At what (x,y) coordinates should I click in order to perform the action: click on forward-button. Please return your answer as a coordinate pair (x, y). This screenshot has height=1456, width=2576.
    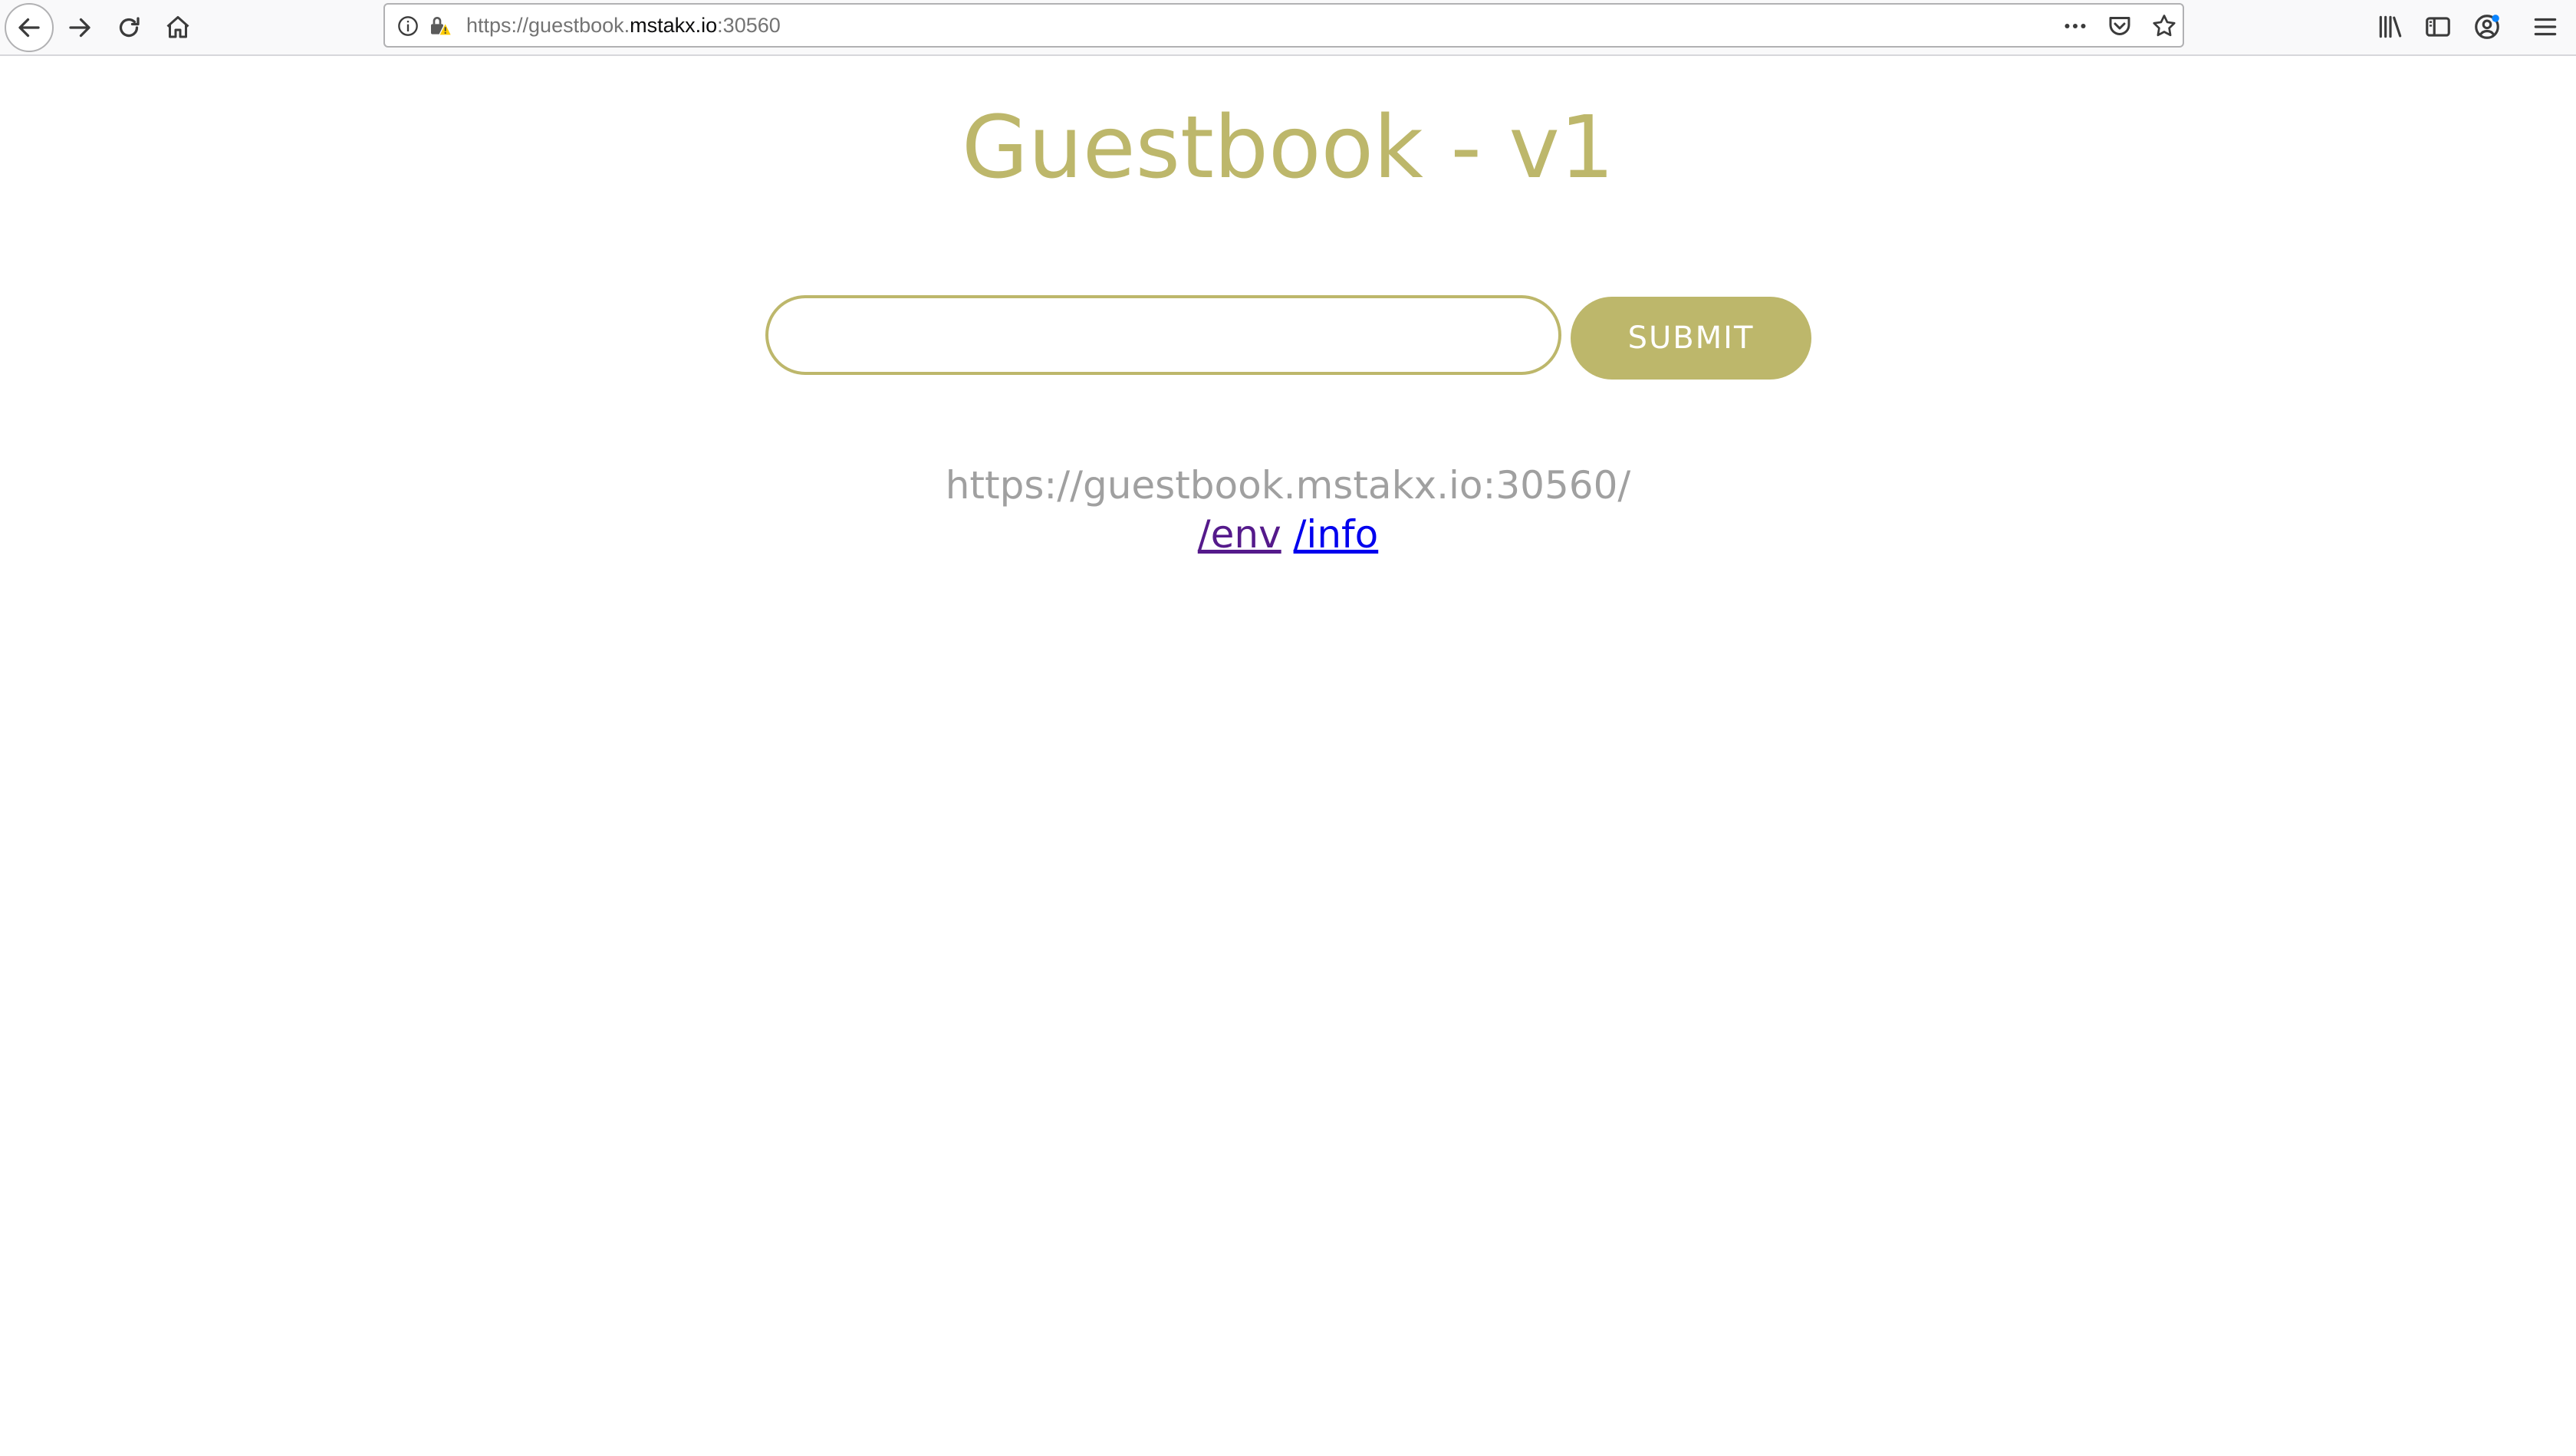
    Looking at the image, I should click on (79, 27).